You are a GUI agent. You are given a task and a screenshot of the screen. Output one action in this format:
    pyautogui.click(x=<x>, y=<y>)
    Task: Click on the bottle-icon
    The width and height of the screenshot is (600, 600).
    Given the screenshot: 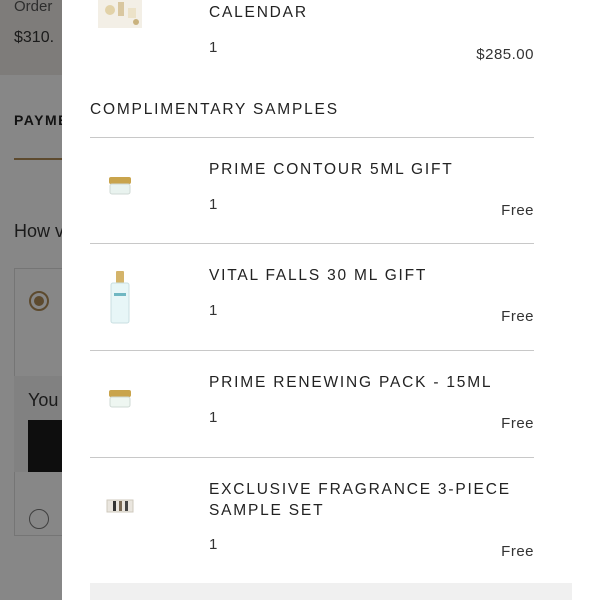 What is the action you would take?
    pyautogui.click(x=120, y=298)
    